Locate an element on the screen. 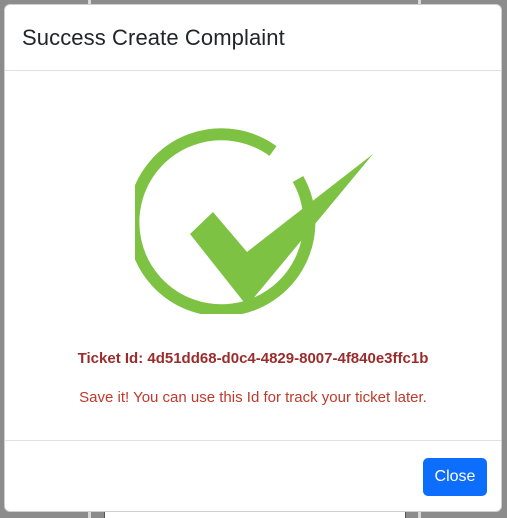  modal-header: Success Create Complaint is located at coordinates (253, 38).